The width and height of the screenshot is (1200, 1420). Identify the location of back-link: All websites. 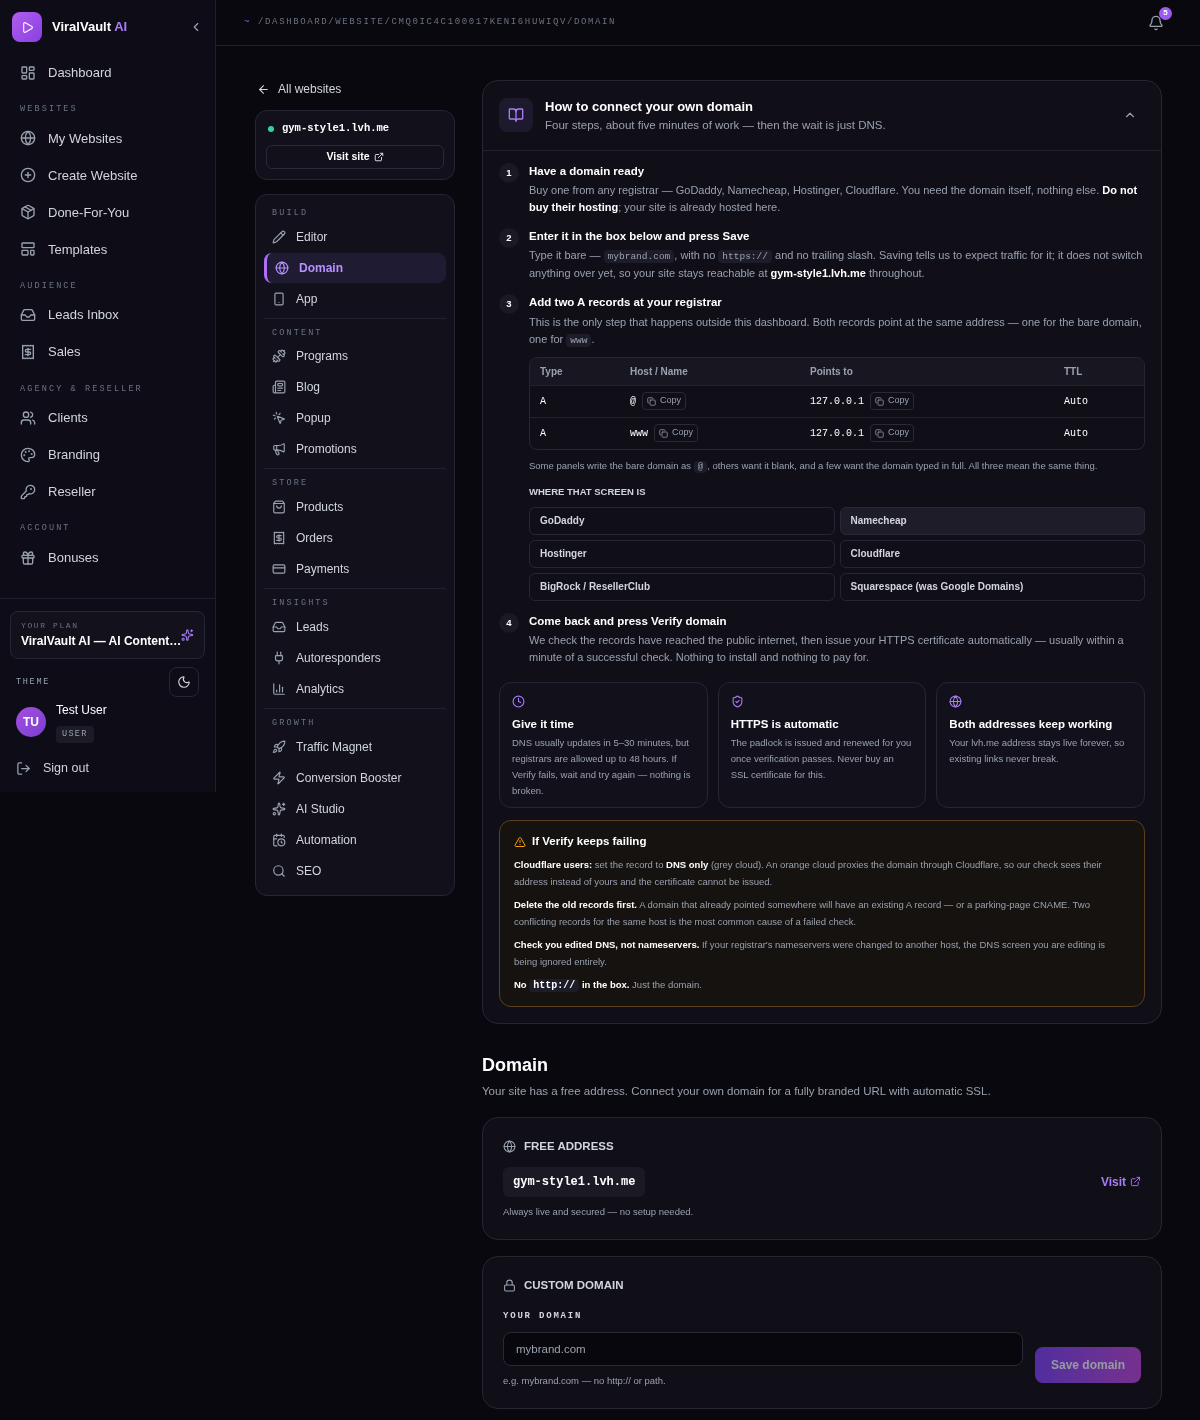
(299, 89).